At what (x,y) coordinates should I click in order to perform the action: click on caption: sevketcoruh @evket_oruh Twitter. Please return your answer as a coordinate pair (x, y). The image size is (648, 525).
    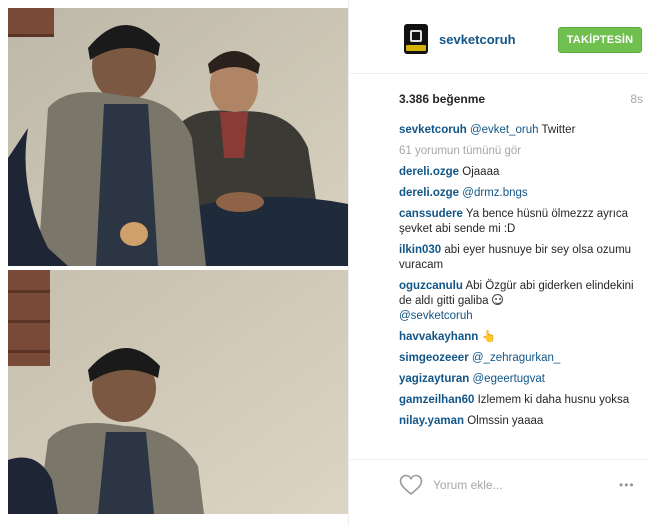
    Looking at the image, I should click on (521, 130).